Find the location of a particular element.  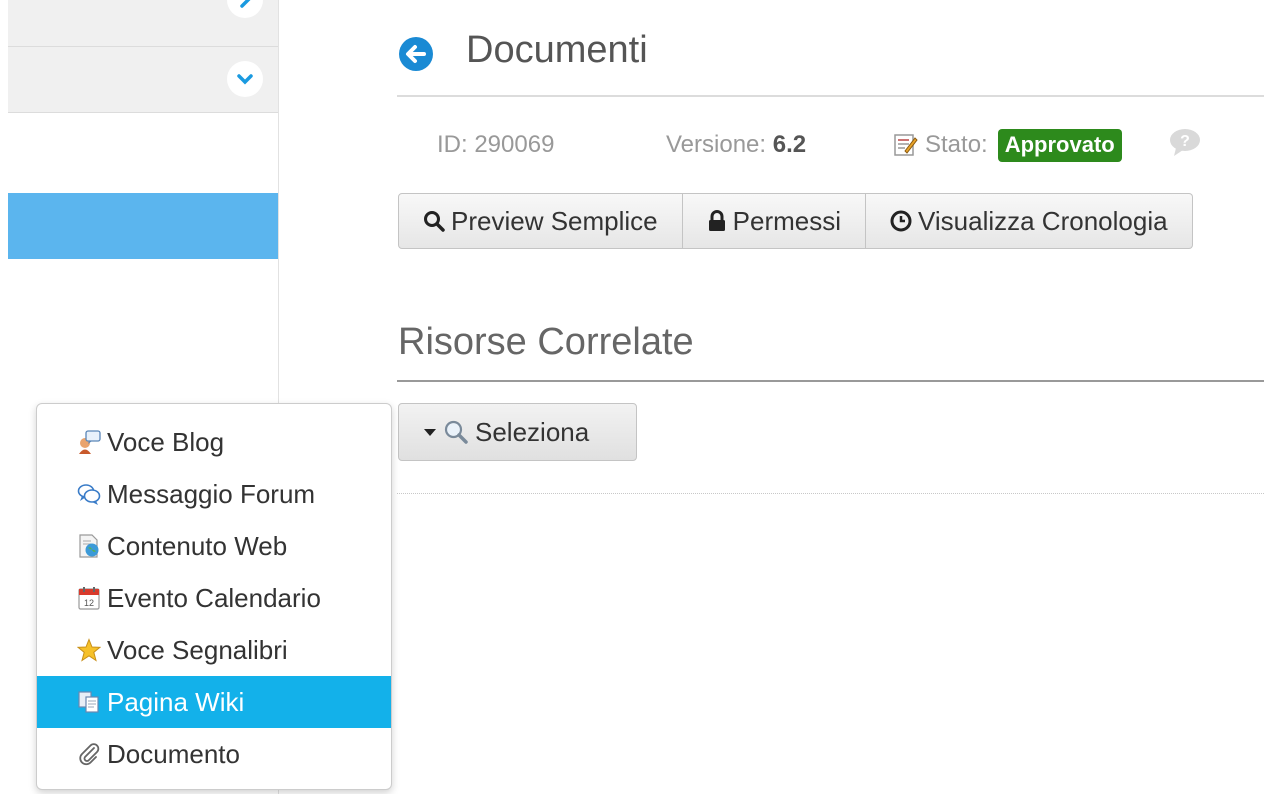

menu-item-web-content: Contenuto Web is located at coordinates (214, 546).